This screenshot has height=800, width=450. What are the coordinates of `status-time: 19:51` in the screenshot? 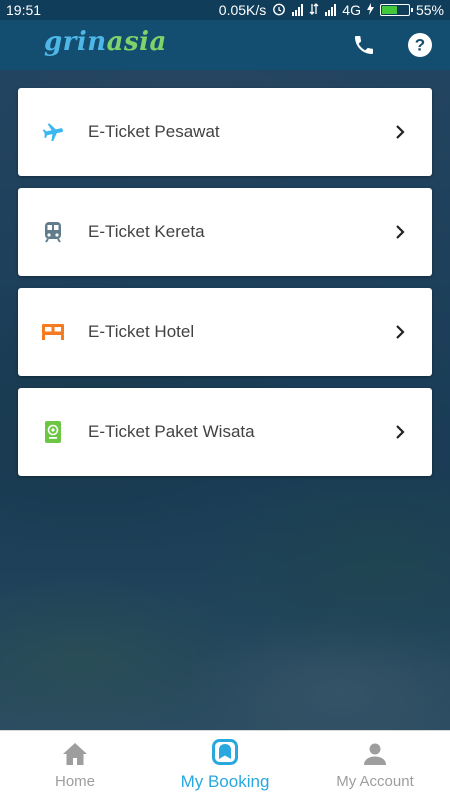 It's located at (24, 10).